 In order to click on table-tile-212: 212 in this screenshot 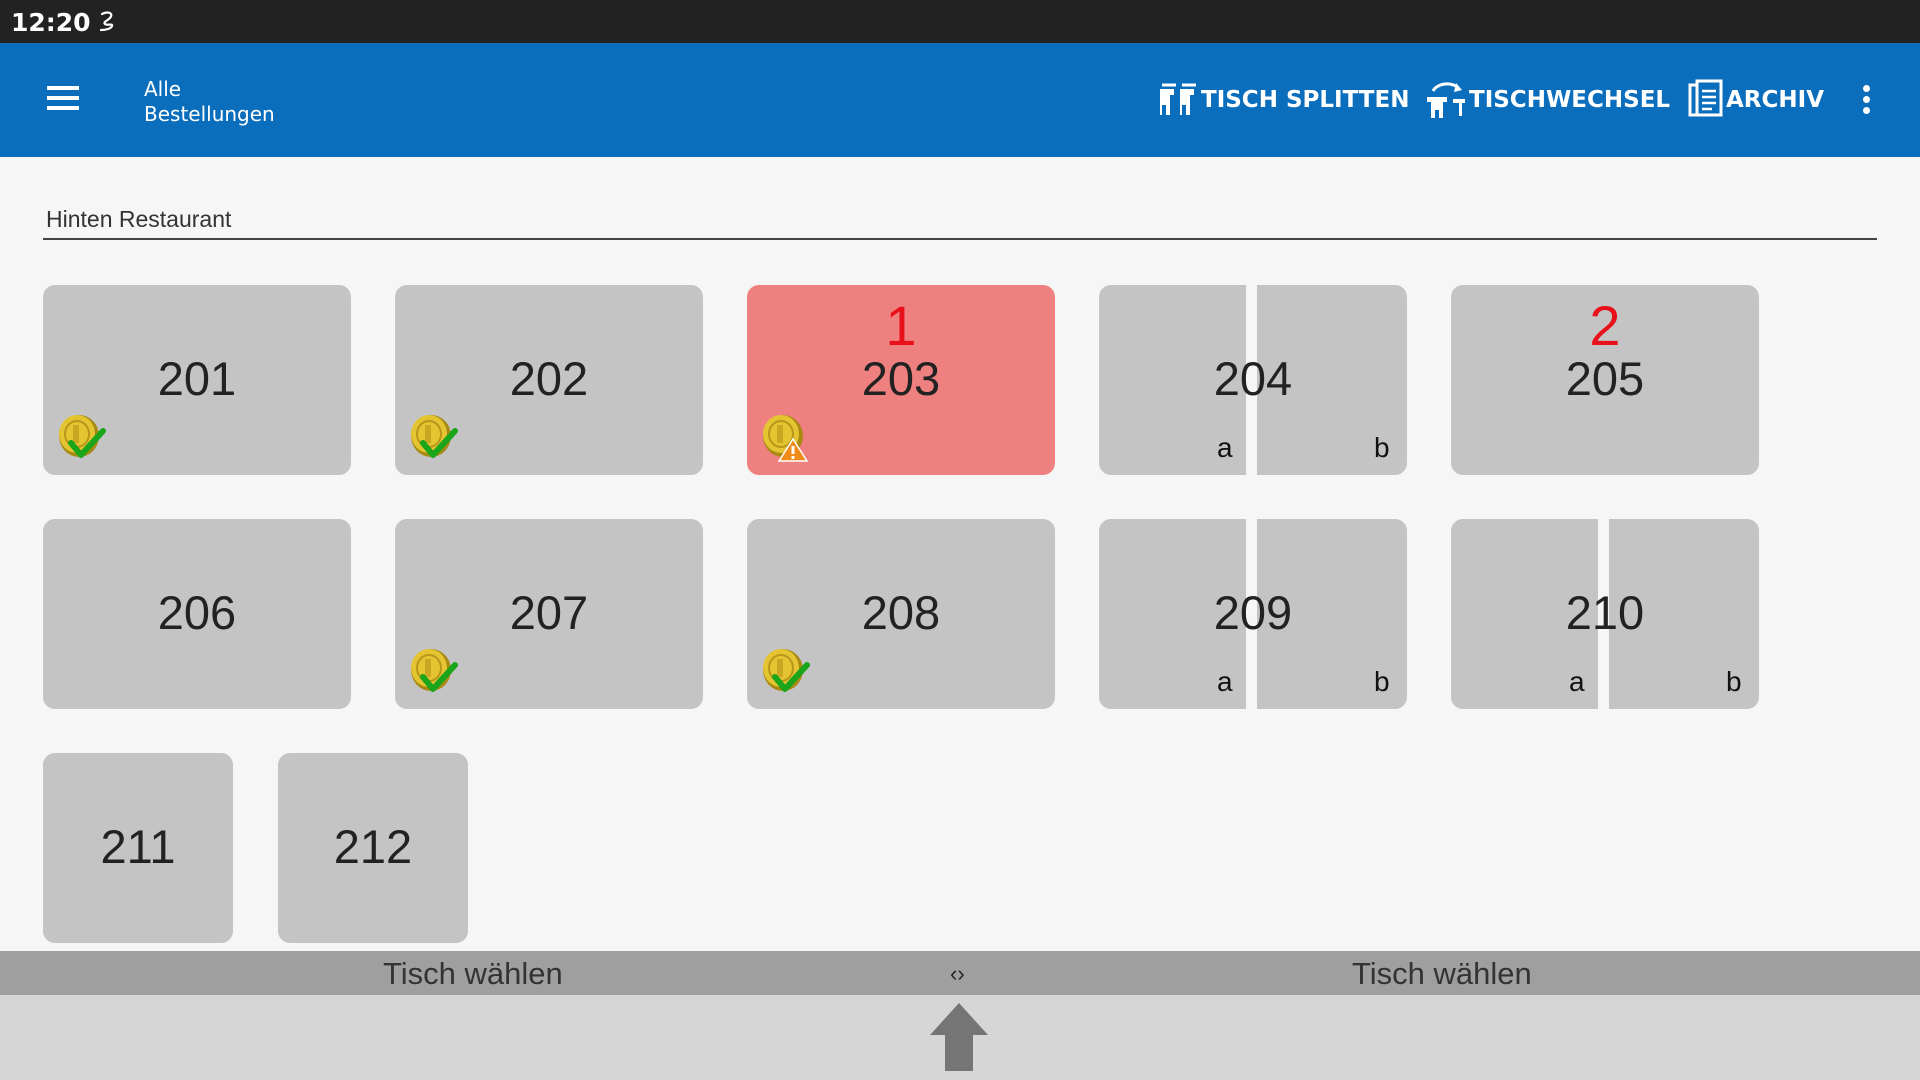, I will do `click(373, 848)`.